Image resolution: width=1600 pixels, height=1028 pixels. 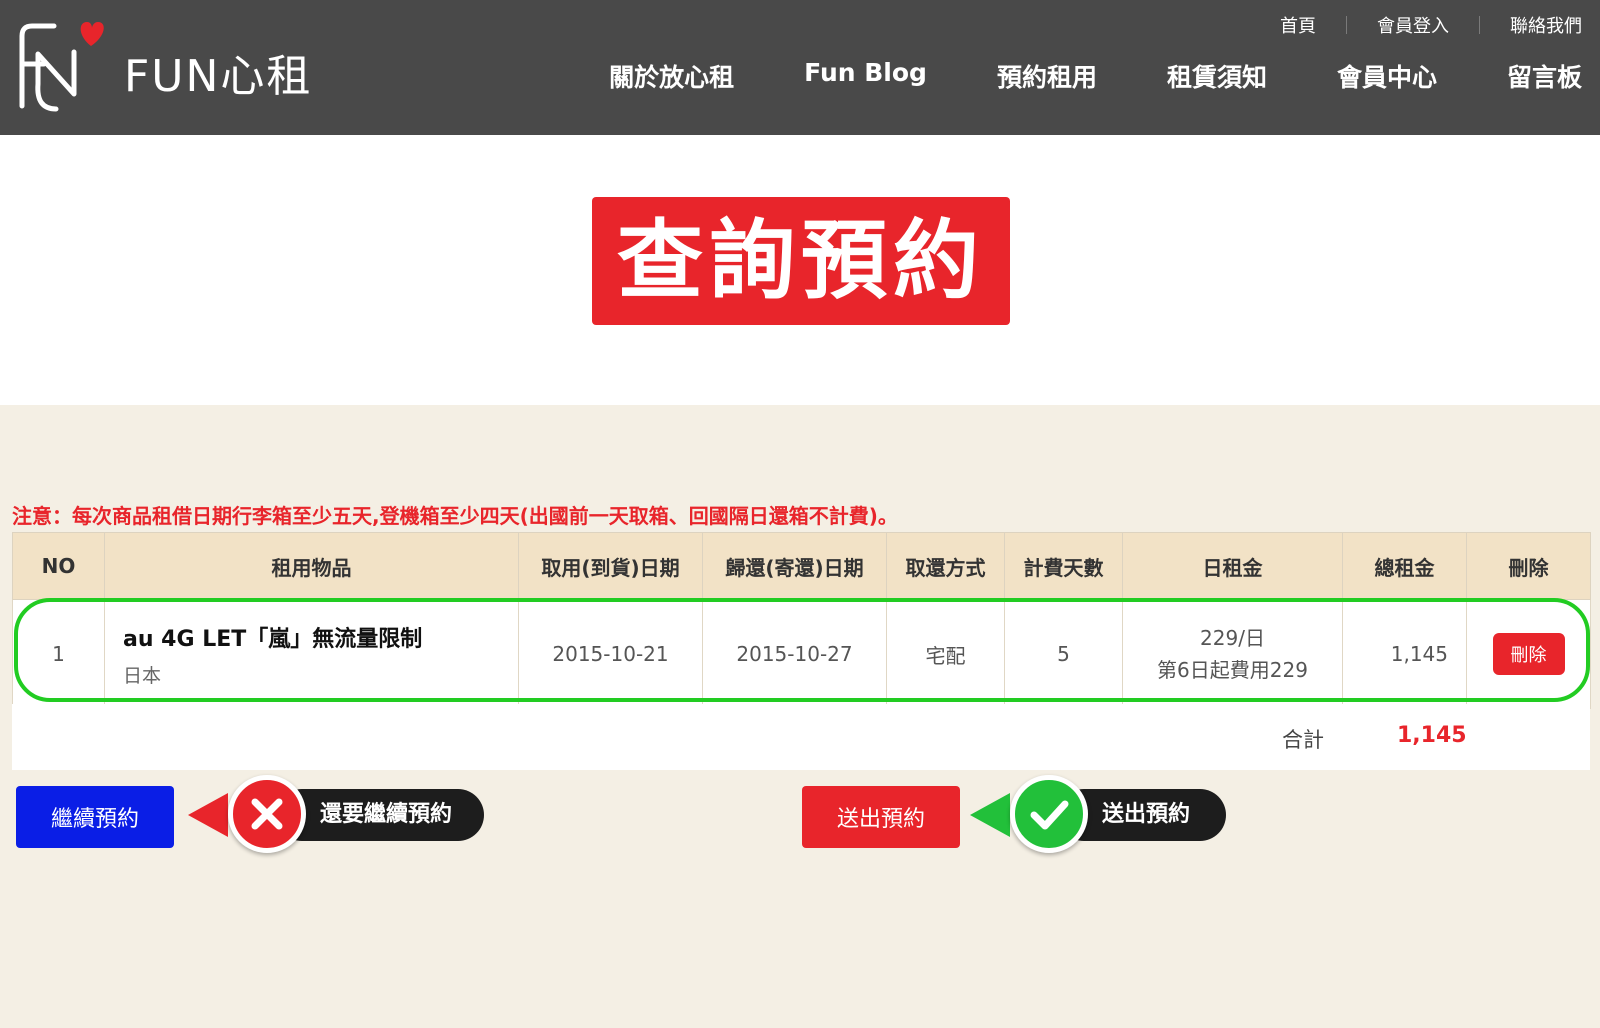 I want to click on submit-reservation-button: 送出預約, so click(x=881, y=817).